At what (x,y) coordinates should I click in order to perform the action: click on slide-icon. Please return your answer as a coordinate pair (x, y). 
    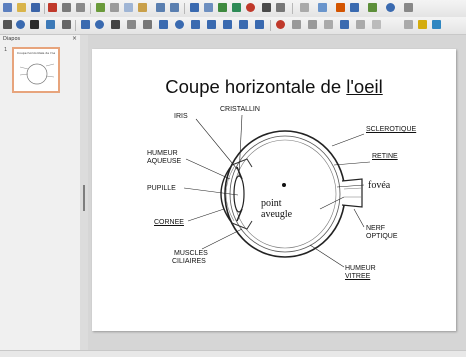
    Looking at the image, I should click on (322, 7).